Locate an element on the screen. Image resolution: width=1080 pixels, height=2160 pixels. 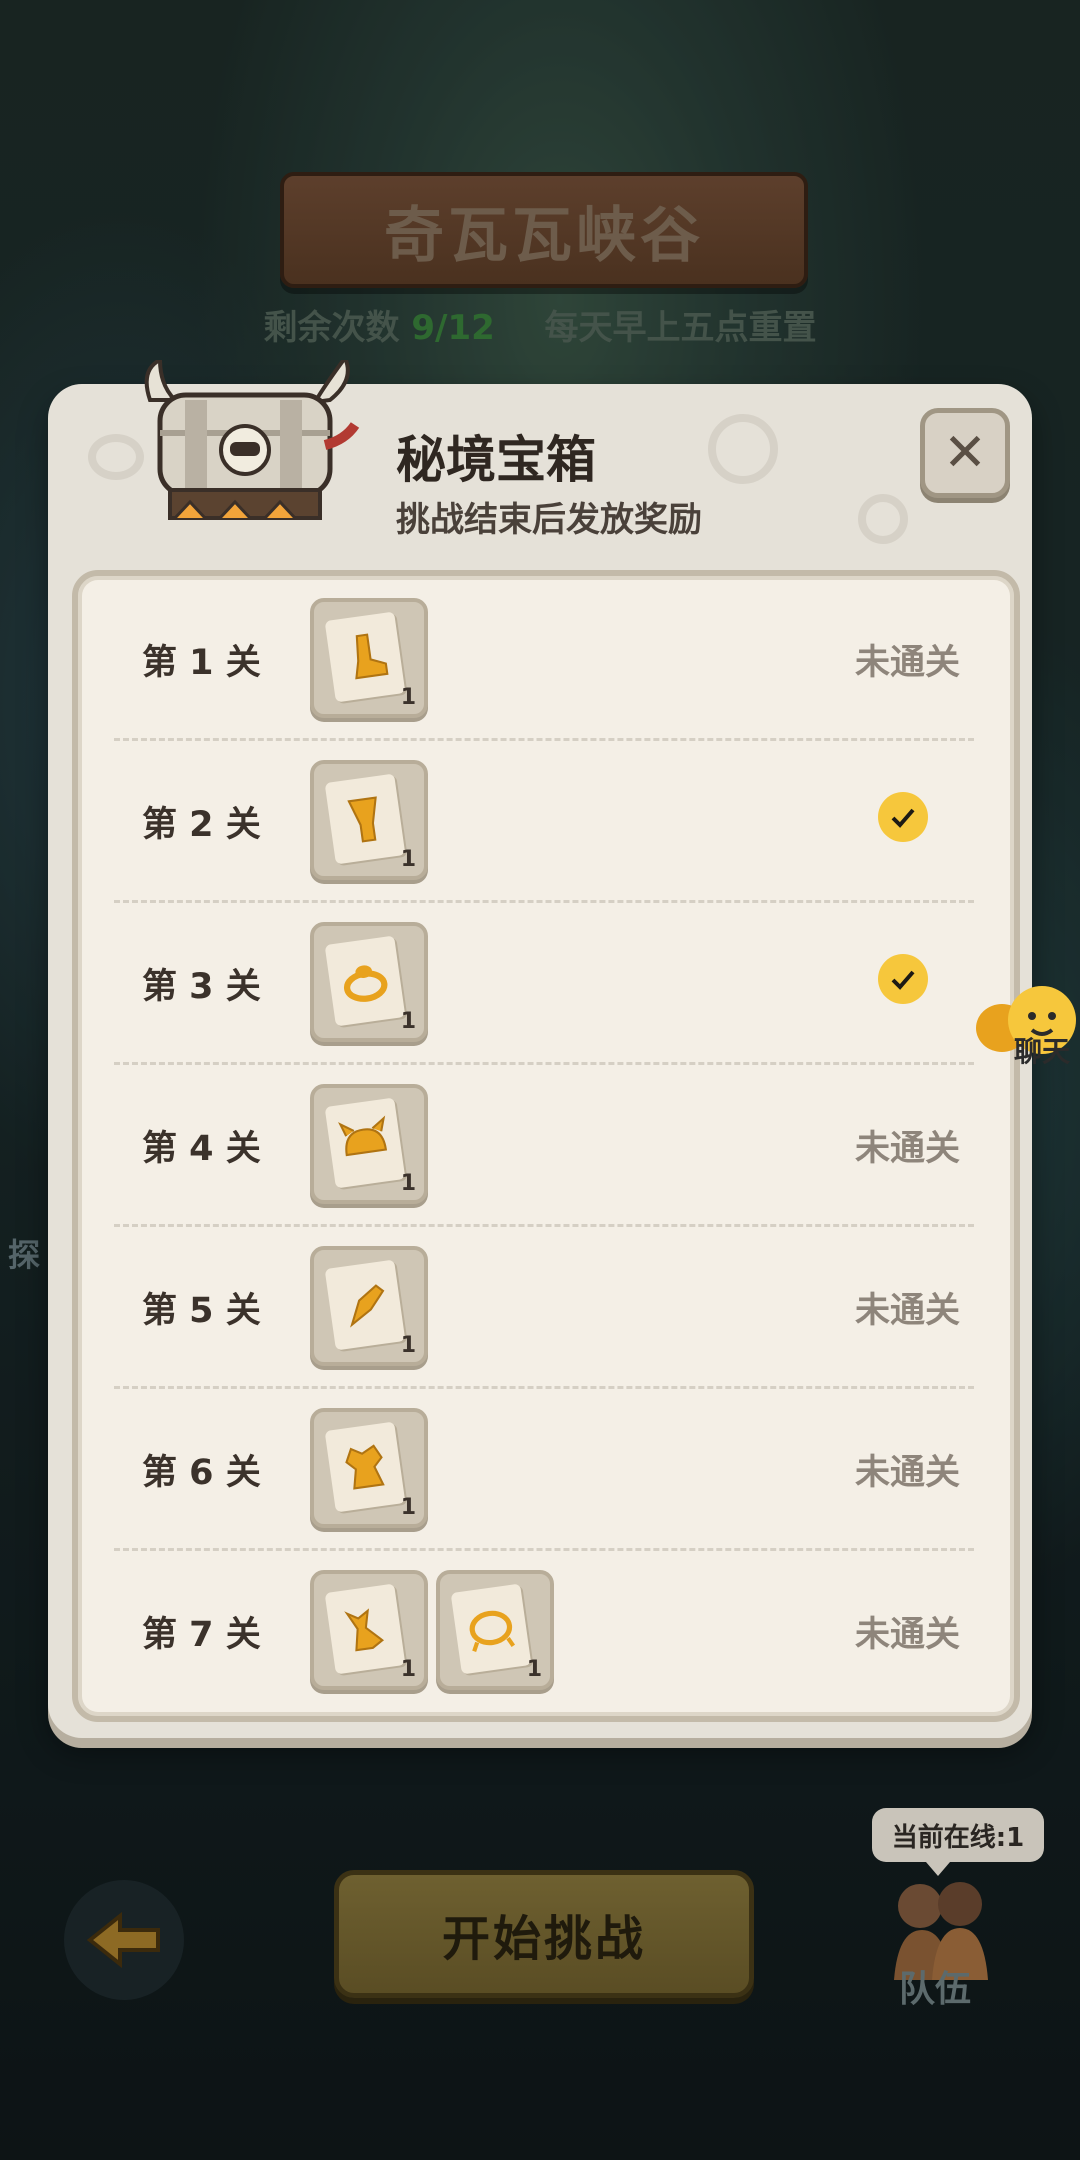
start-challenge-button: 开始挑战 is located at coordinates (544, 1934).